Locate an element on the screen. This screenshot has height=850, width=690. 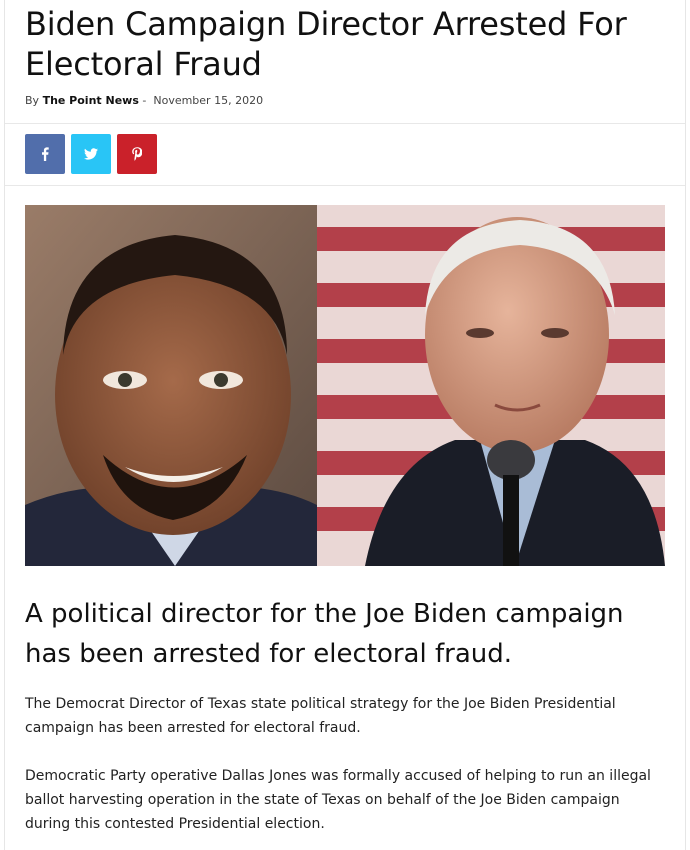
article-meta: By The Point News - November 15, 2020 is located at coordinates (144, 100).